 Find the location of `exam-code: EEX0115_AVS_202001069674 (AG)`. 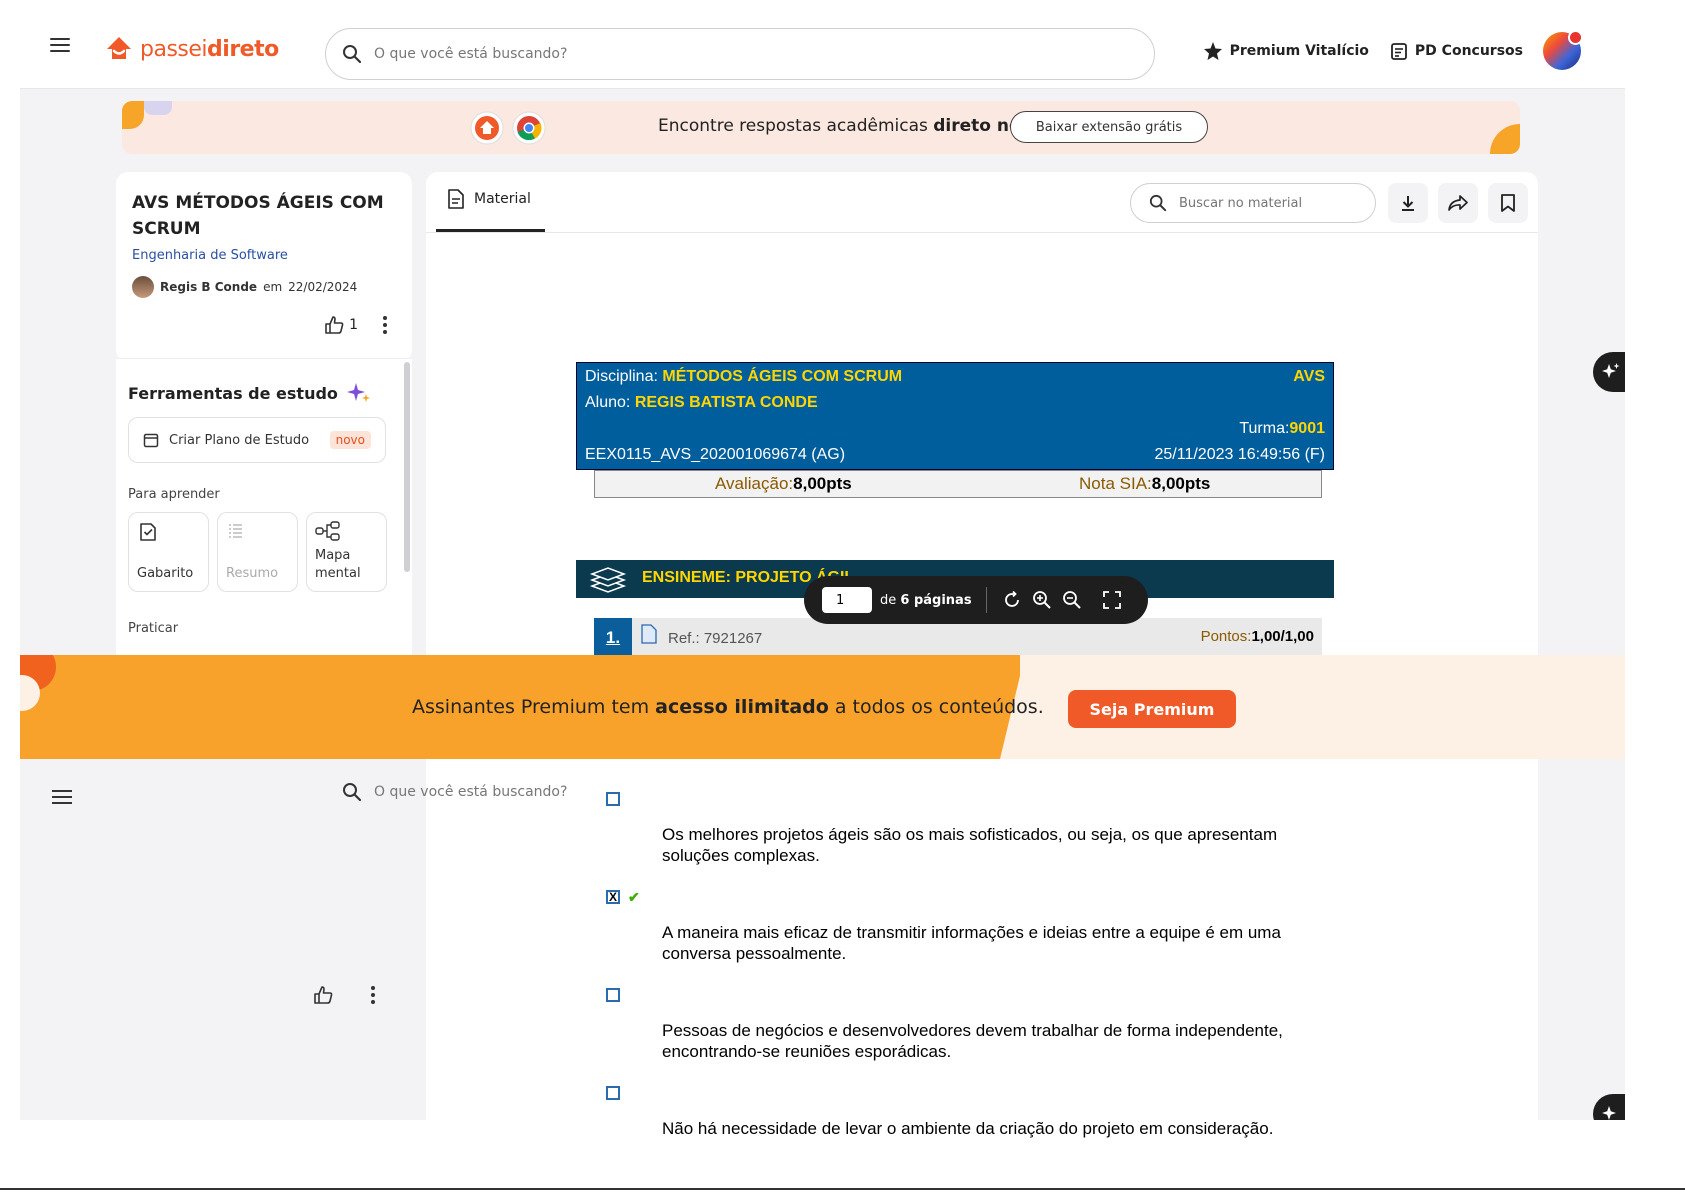

exam-code: EEX0115_AVS_202001069674 (AG) is located at coordinates (715, 454).